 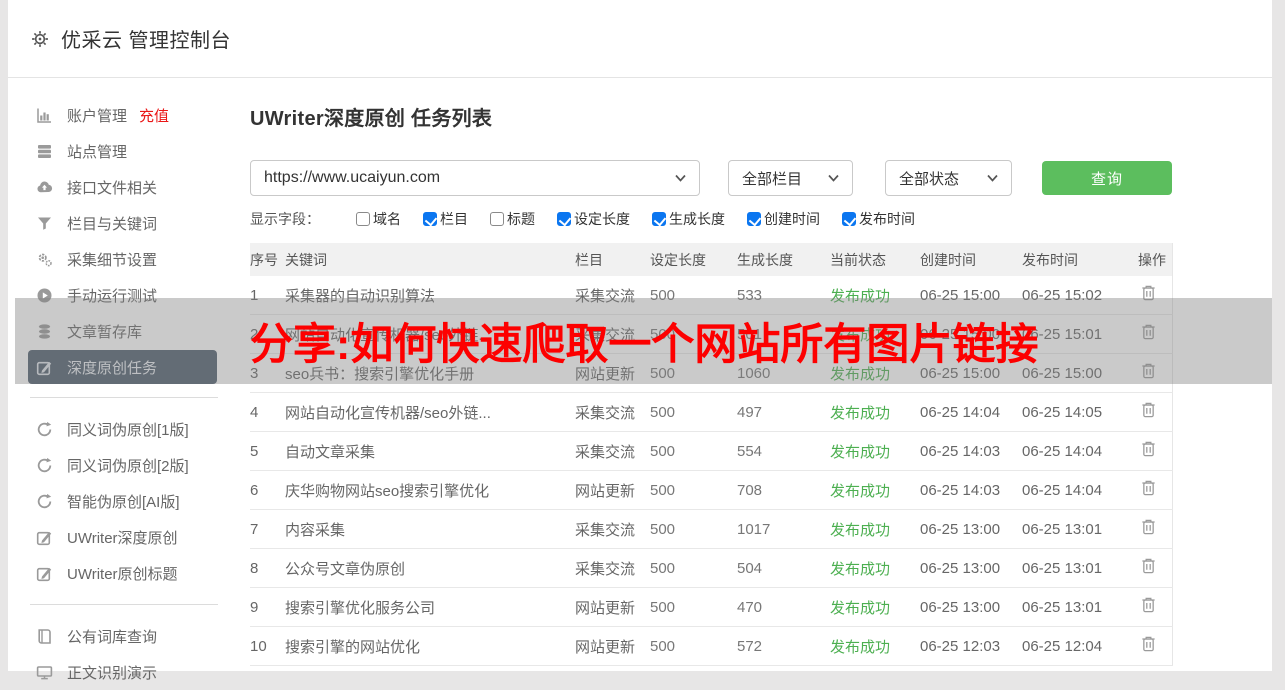 What do you see at coordinates (129, 429) in the screenshot?
I see `sidebar-item: 同义词伪原创[1版]` at bounding box center [129, 429].